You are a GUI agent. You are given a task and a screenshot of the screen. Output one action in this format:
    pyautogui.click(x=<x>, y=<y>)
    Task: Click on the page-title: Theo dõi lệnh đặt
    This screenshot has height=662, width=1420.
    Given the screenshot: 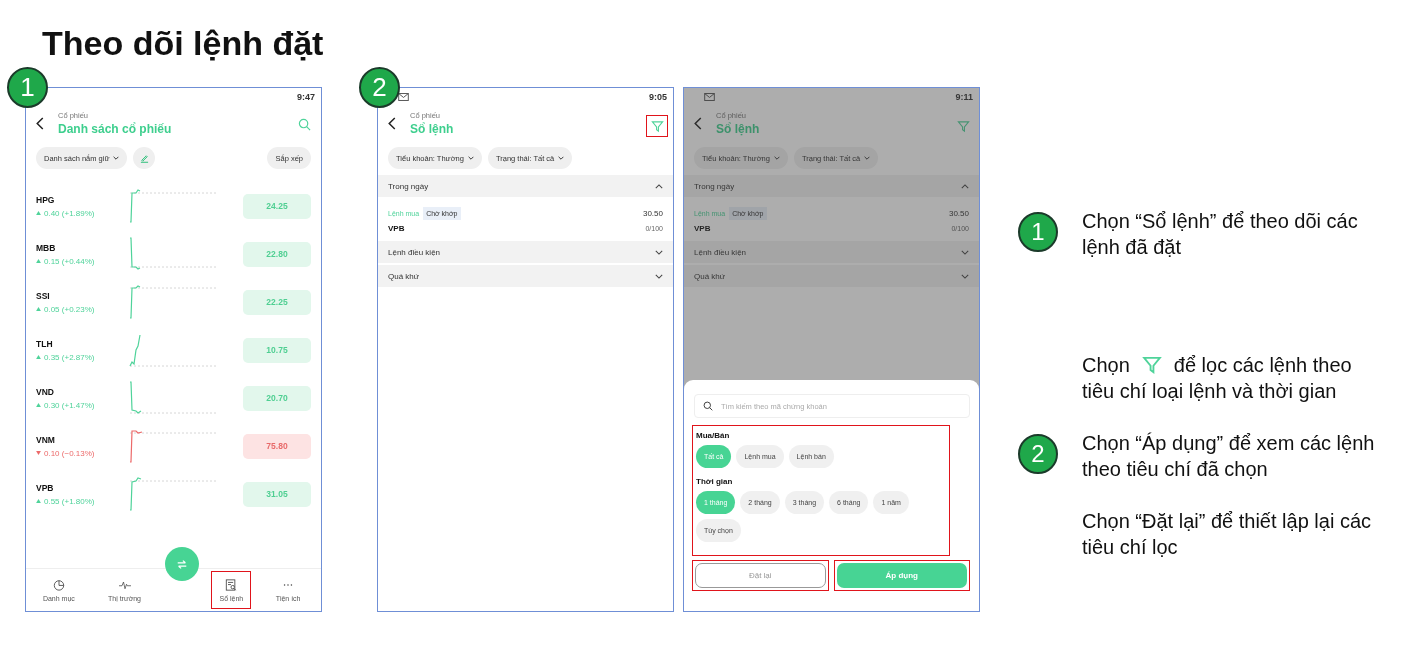 What is the action you would take?
    pyautogui.click(x=183, y=43)
    